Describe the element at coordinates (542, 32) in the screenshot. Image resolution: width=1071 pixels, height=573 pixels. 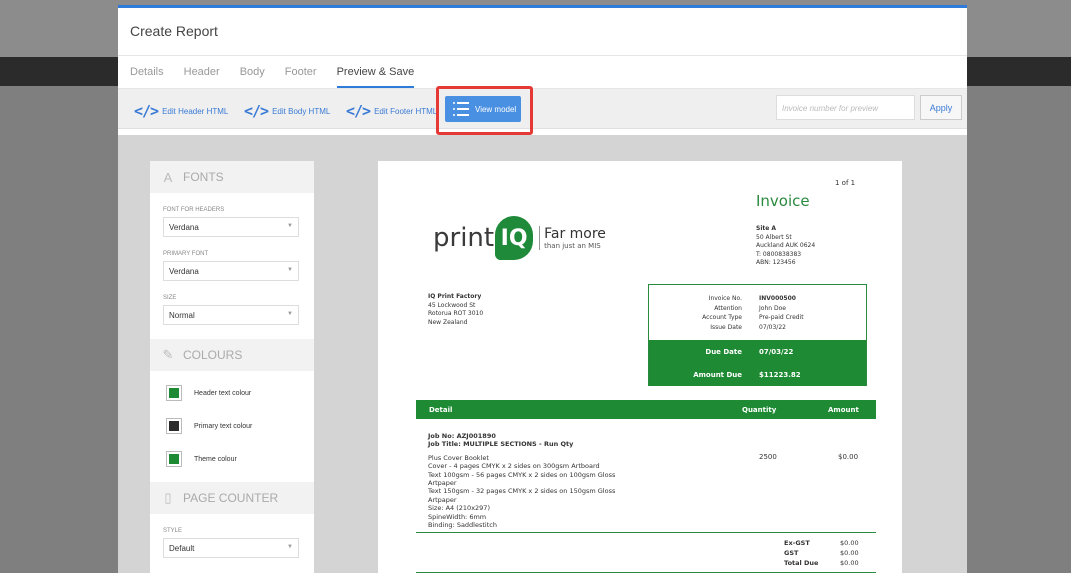
I see `modal-title: Create Report` at that location.